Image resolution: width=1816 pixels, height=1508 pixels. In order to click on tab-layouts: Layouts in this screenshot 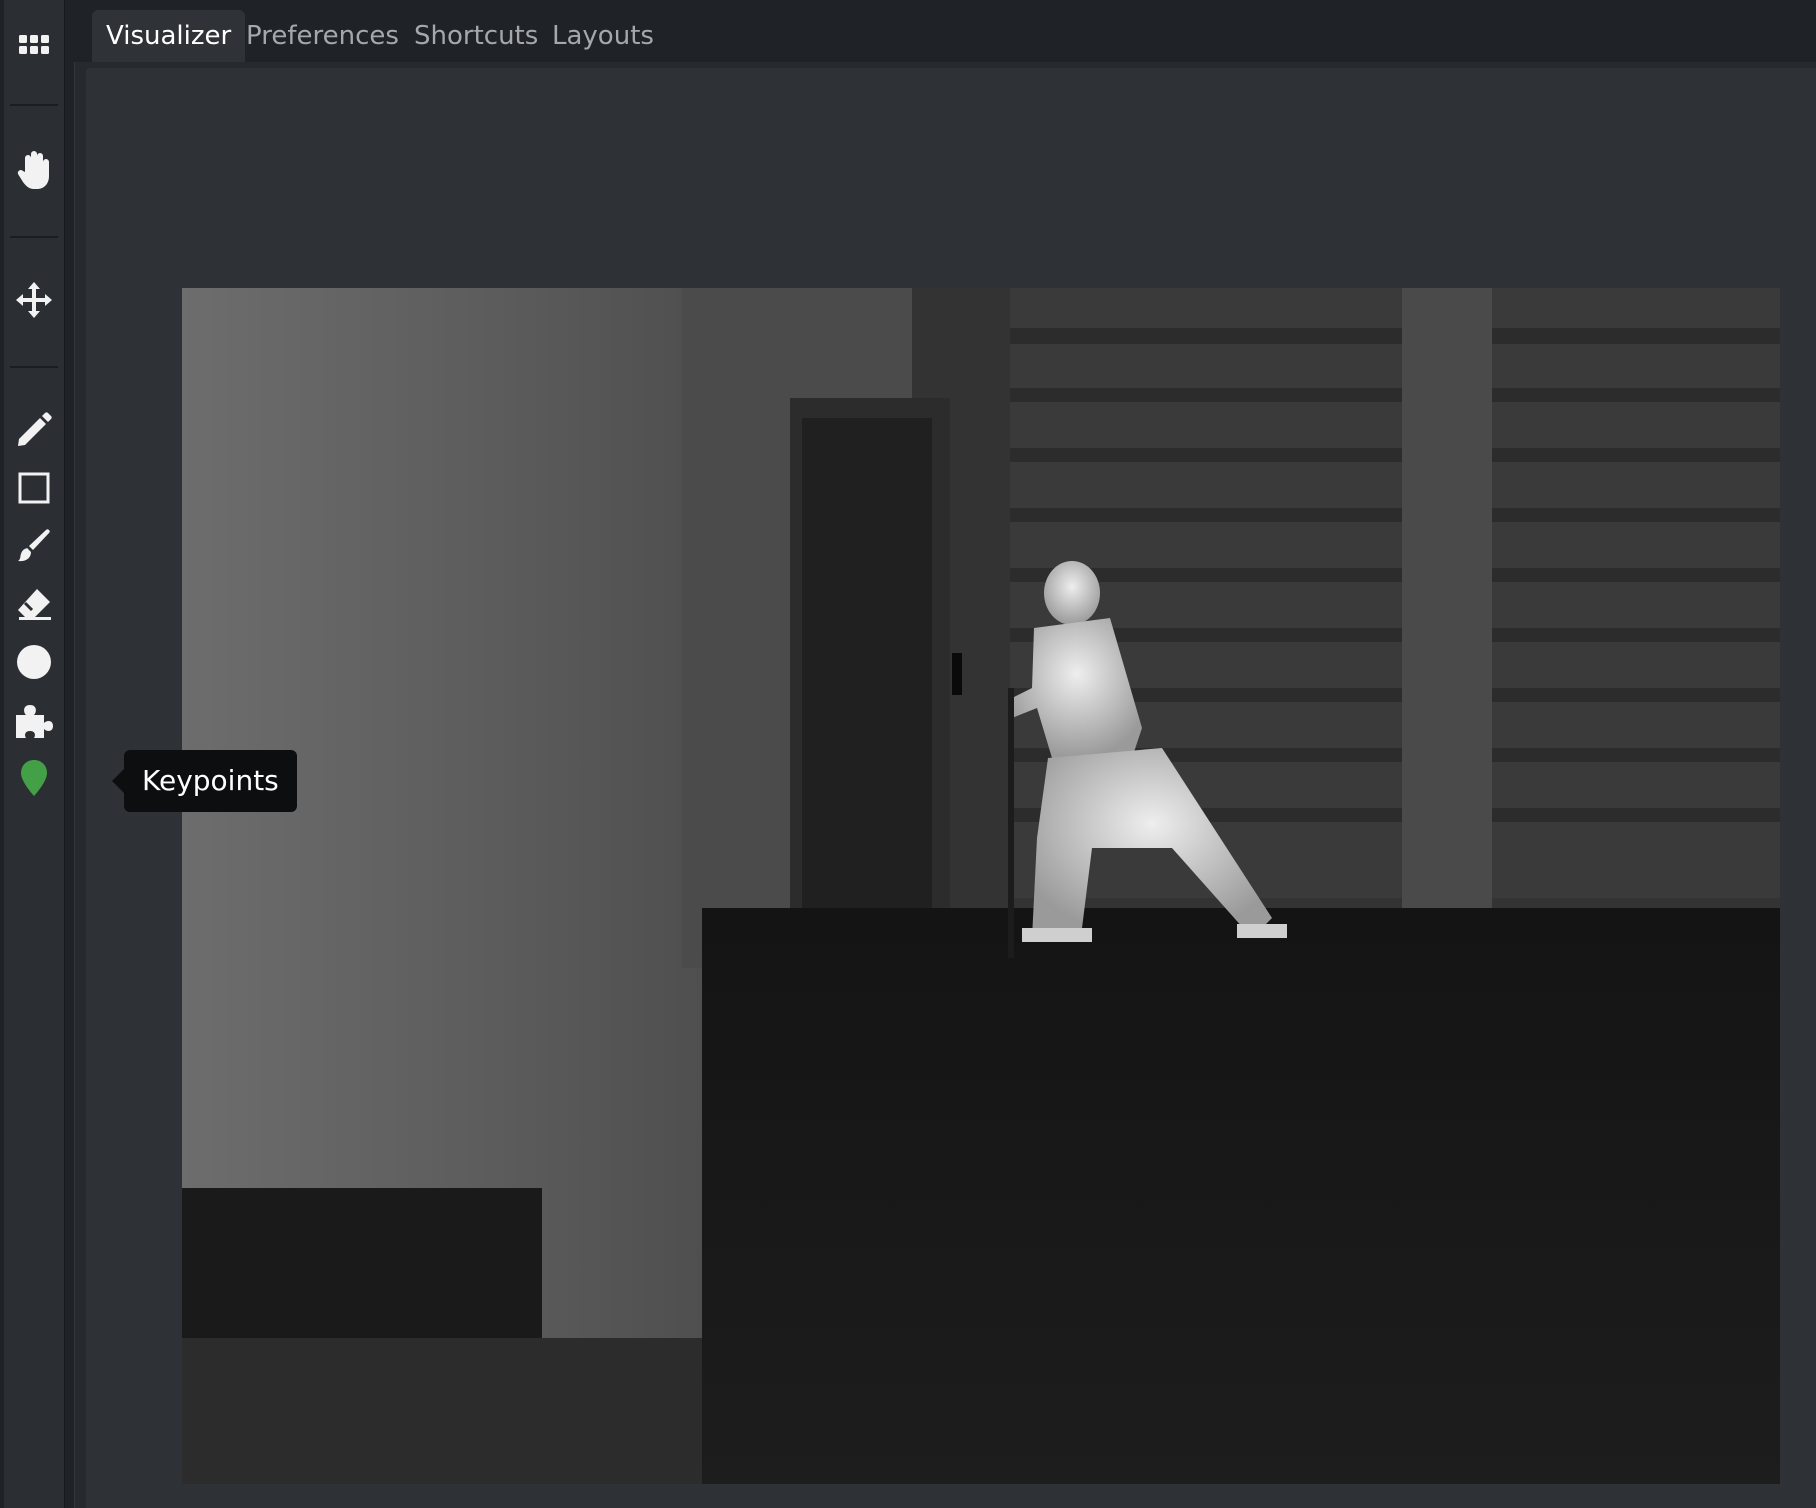, I will do `click(603, 36)`.